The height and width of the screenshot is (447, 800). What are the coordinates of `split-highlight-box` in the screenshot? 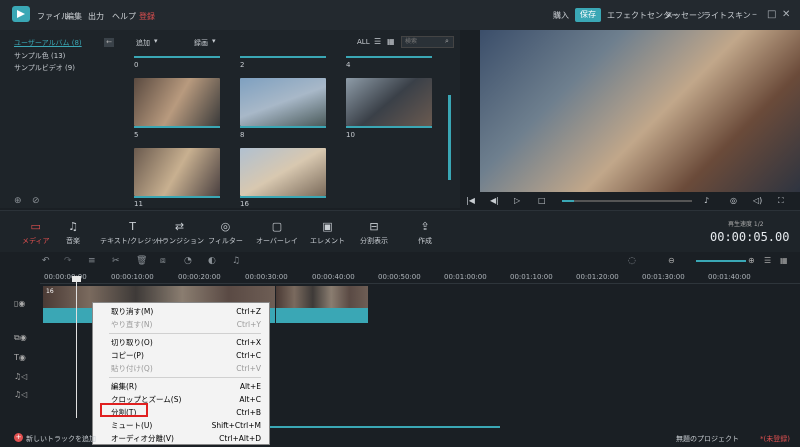 It's located at (124, 410).